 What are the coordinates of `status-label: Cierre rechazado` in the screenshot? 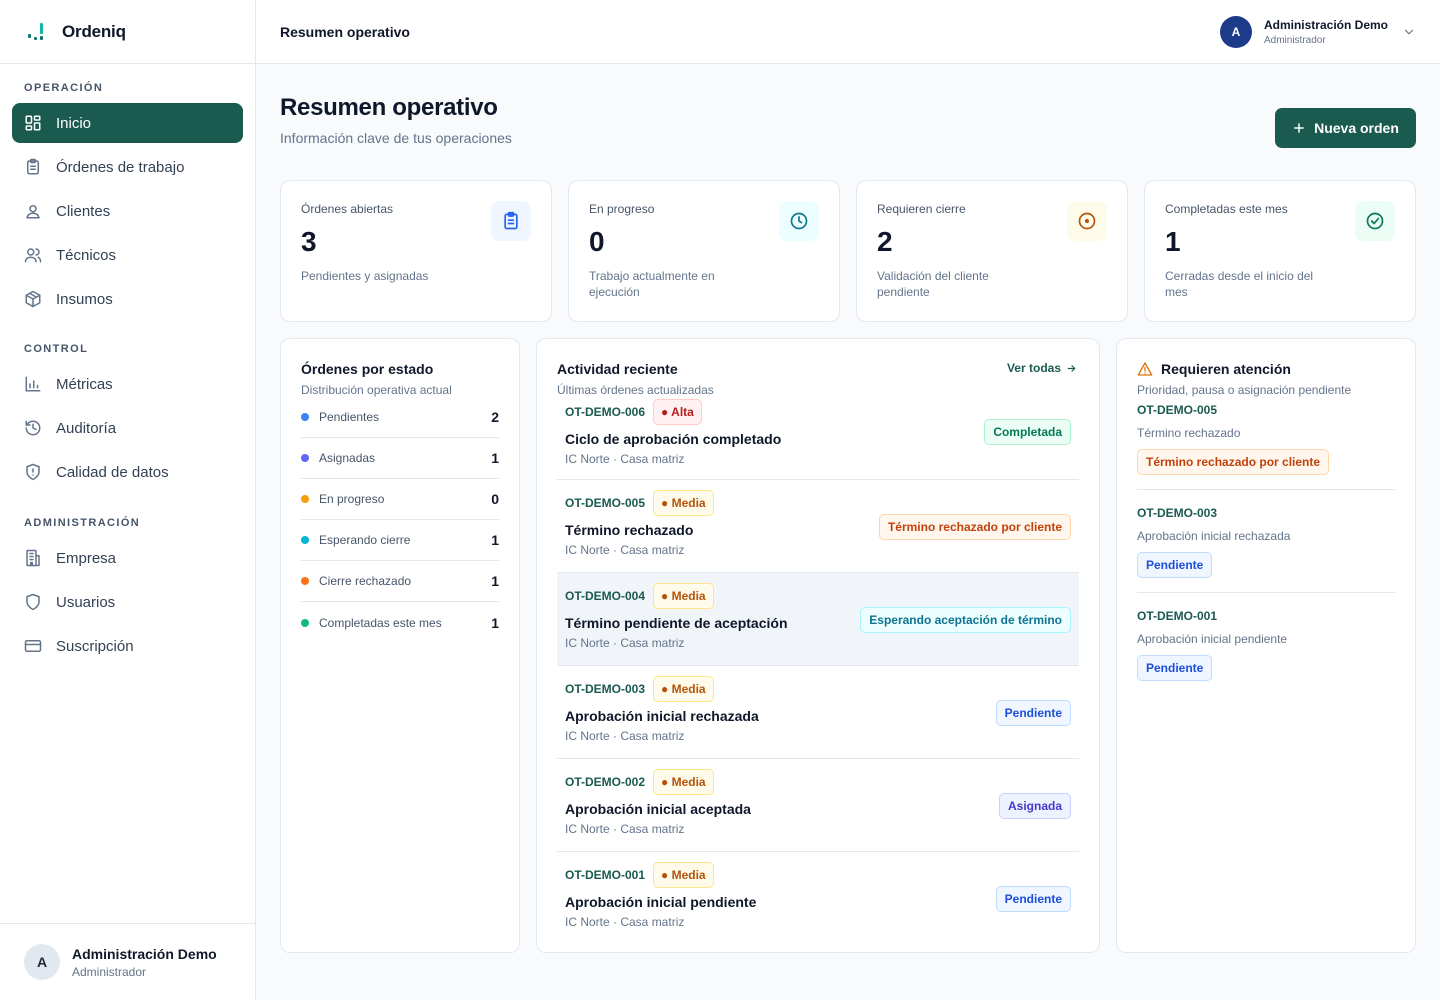 It's located at (365, 581).